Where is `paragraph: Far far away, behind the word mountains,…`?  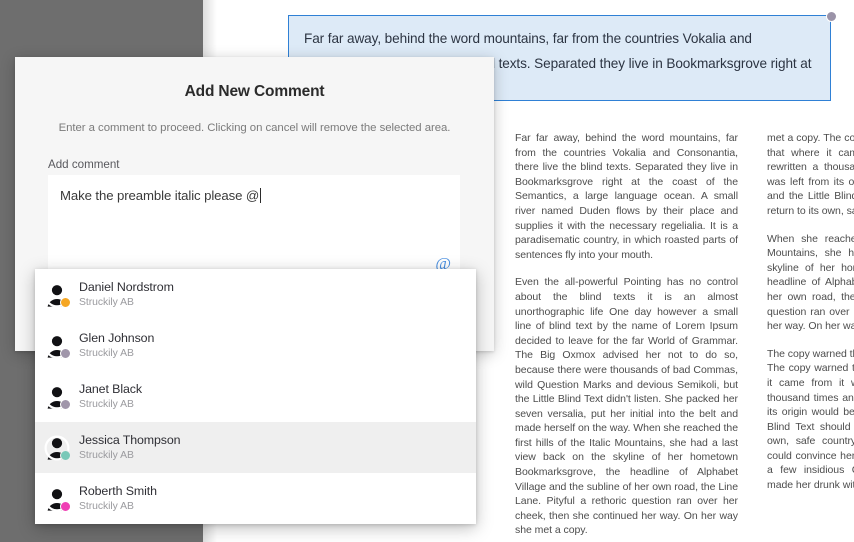
paragraph: Far far away, behind the word mountains,… is located at coordinates (626, 196).